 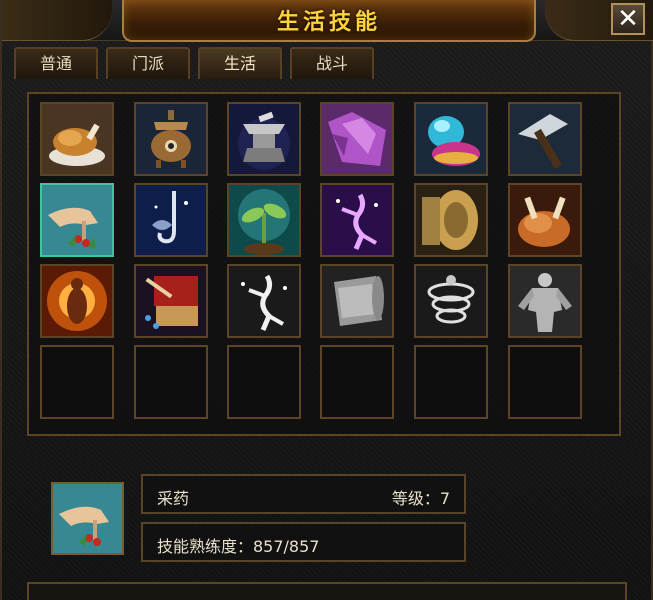 I want to click on scroll-icon, so click(x=357, y=301).